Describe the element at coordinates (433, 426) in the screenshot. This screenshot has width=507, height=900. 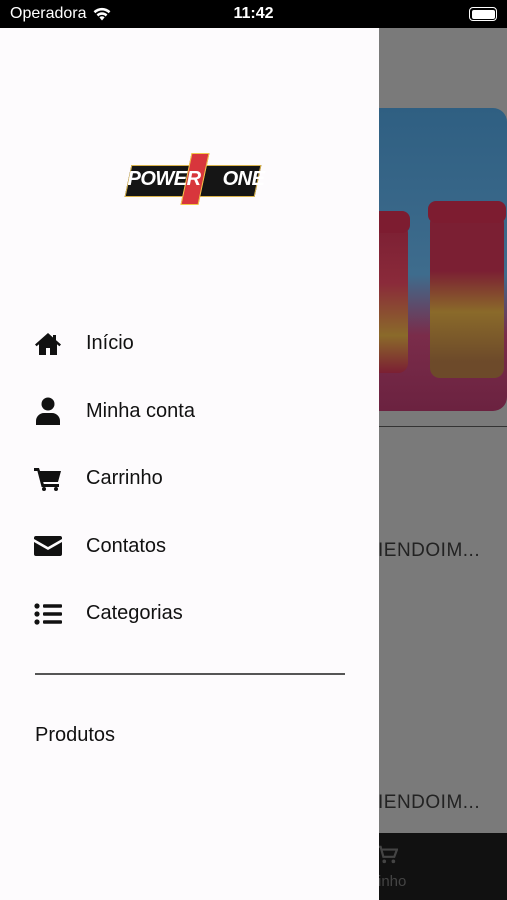
I see `divider` at that location.